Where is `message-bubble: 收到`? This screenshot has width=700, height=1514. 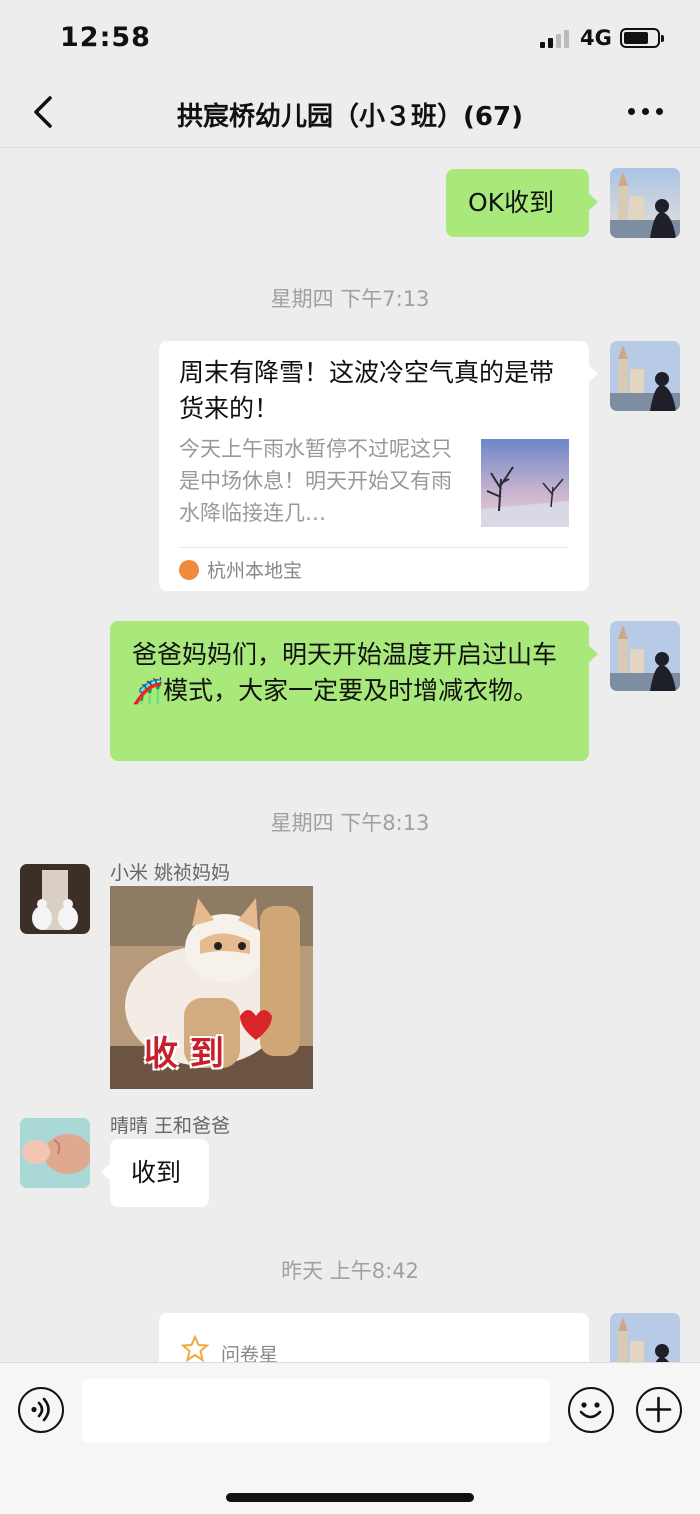 message-bubble: 收到 is located at coordinates (155, 1173).